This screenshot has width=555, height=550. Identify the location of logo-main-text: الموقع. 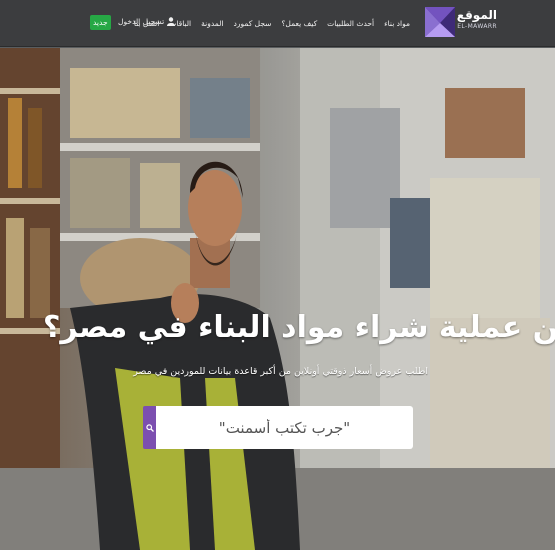
(476, 15).